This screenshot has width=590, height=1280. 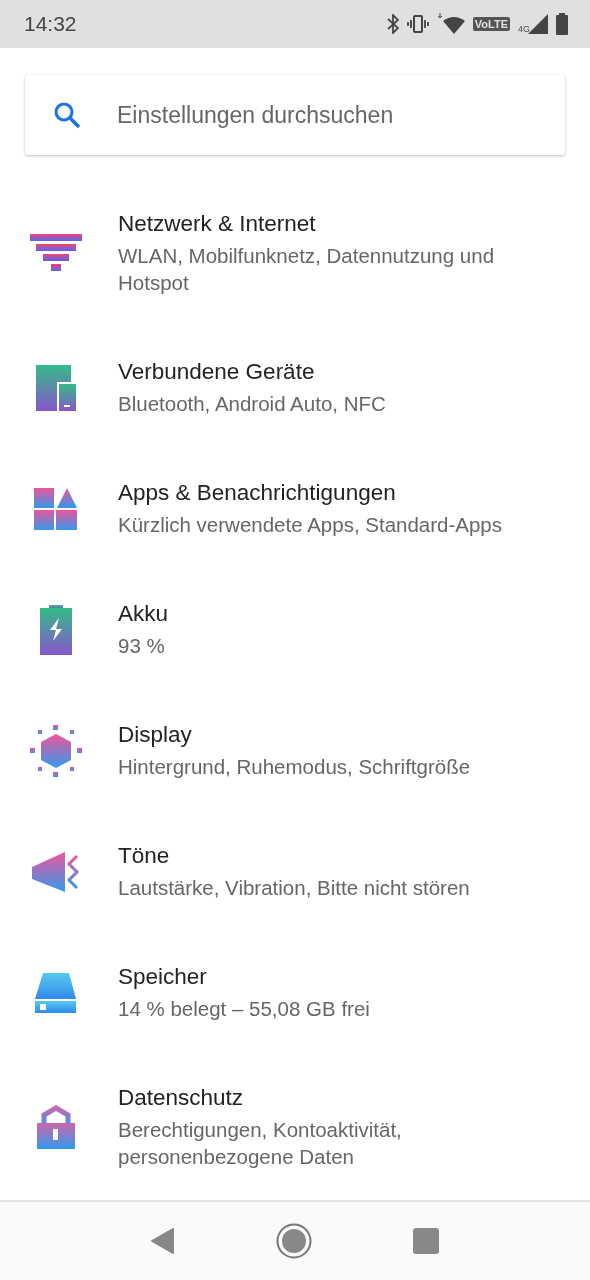 What do you see at coordinates (295, 629) in the screenshot?
I see `settings-item: Akku 93 %` at bounding box center [295, 629].